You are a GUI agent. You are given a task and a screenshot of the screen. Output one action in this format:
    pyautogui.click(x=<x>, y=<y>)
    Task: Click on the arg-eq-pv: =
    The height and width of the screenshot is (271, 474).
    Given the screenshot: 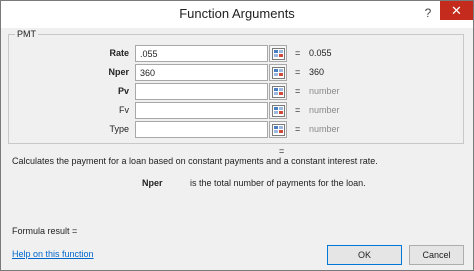 What is the action you would take?
    pyautogui.click(x=298, y=91)
    